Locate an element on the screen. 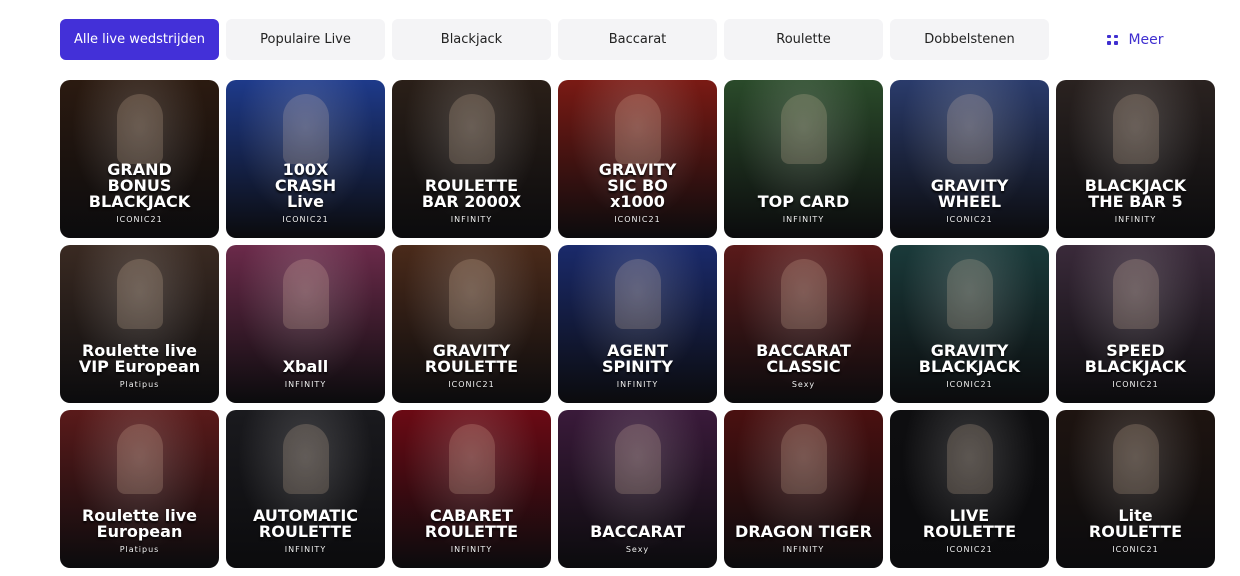 This screenshot has height=576, width=1240. game-card: LIVE ROULETTE ICONIC21 is located at coordinates (969, 489).